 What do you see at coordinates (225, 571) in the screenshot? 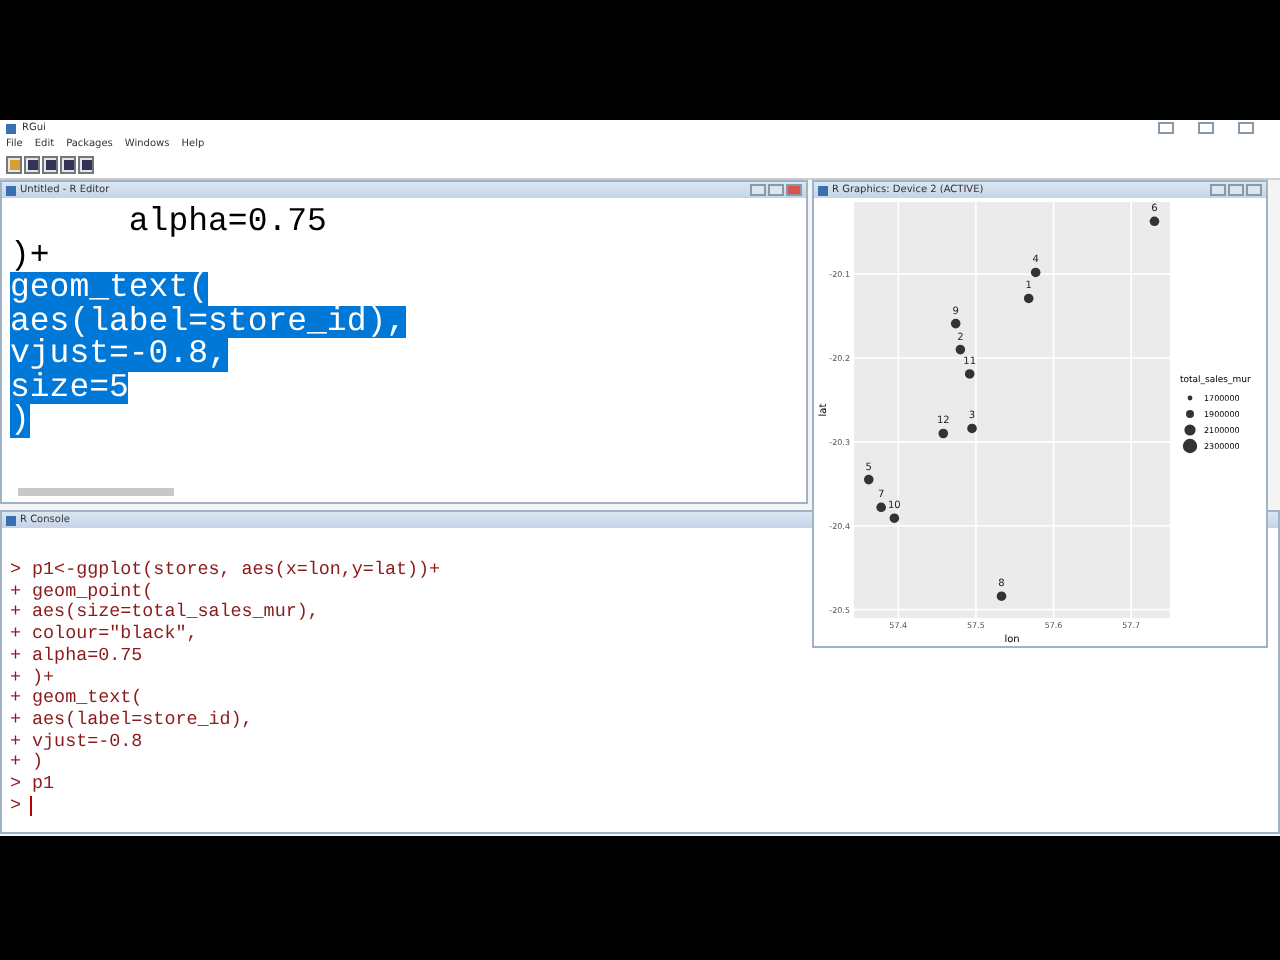
I see `console-line: > p1<-ggplot(stores, aes(x=lon,y=lat))+` at bounding box center [225, 571].